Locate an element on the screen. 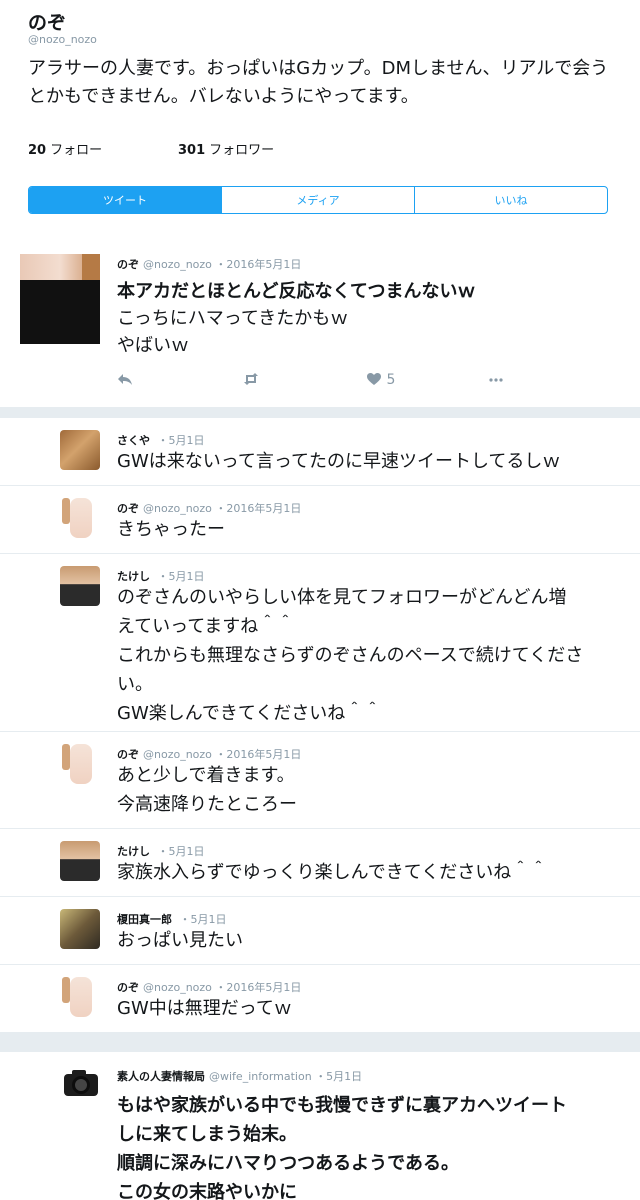 The image size is (640, 1200). reply-tweet: たけし ・5月1日 家族水入らずでゆっくり楽しんできてくださいね＾＾ is located at coordinates (320, 862).